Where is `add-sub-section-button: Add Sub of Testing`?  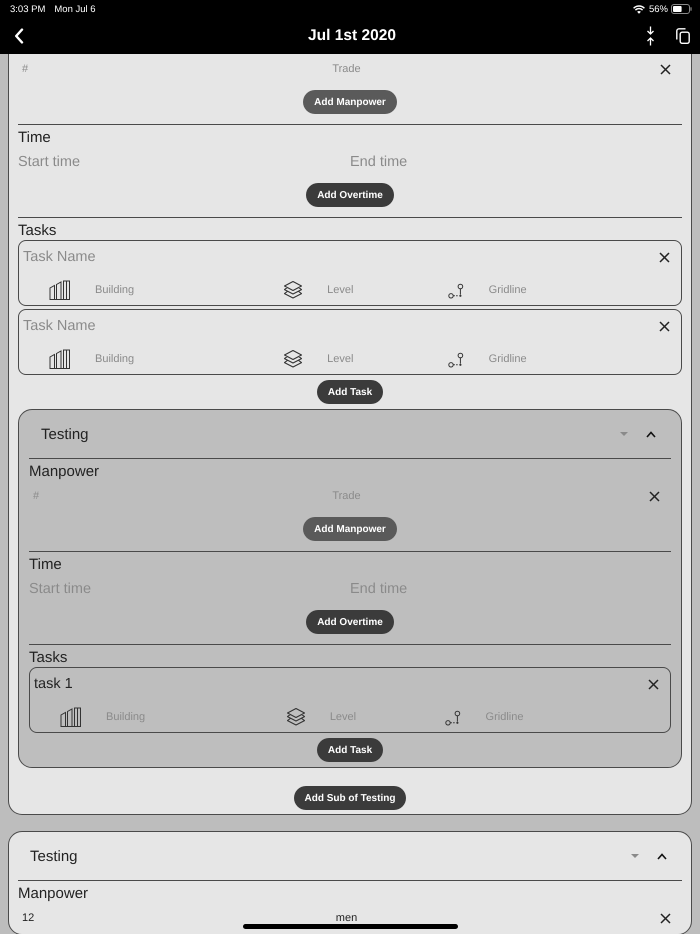
add-sub-section-button: Add Sub of Testing is located at coordinates (350, 798).